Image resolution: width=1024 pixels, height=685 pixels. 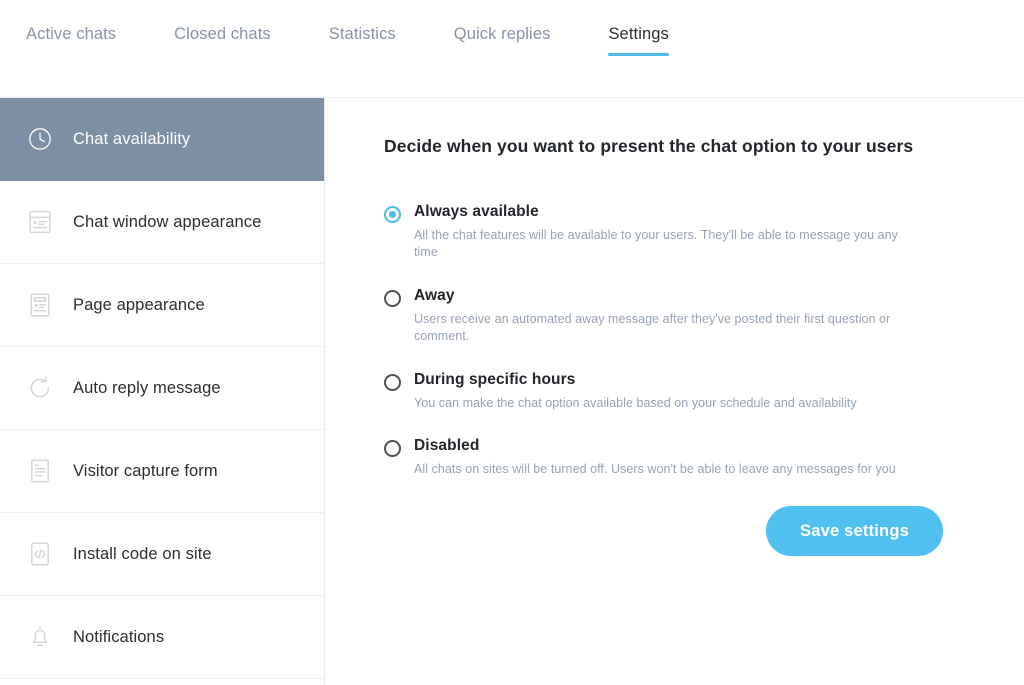 What do you see at coordinates (145, 470) in the screenshot?
I see `sidebar-item-label: Visitor capture form` at bounding box center [145, 470].